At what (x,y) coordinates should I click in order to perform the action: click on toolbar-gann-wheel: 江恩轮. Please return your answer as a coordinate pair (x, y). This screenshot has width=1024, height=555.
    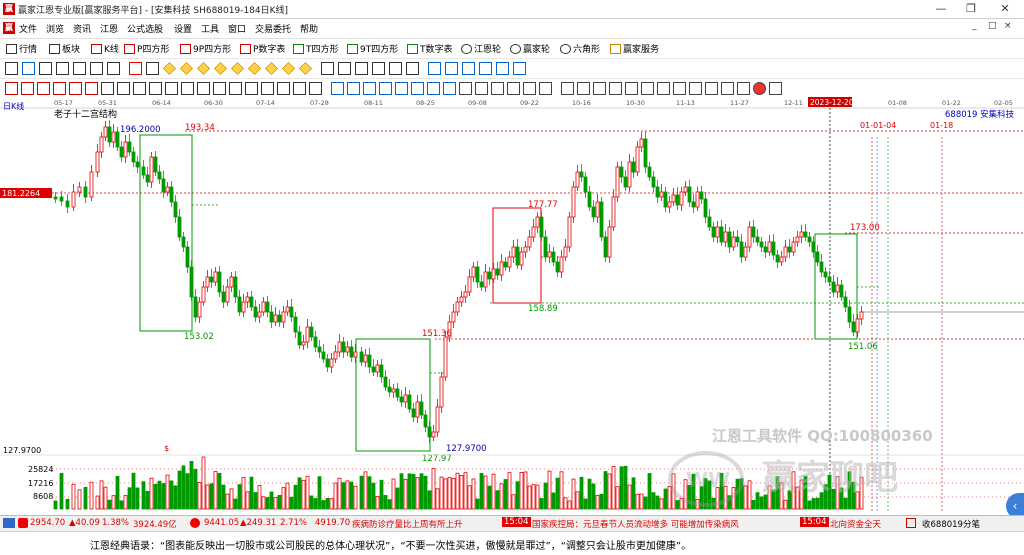
    Looking at the image, I should click on (481, 48).